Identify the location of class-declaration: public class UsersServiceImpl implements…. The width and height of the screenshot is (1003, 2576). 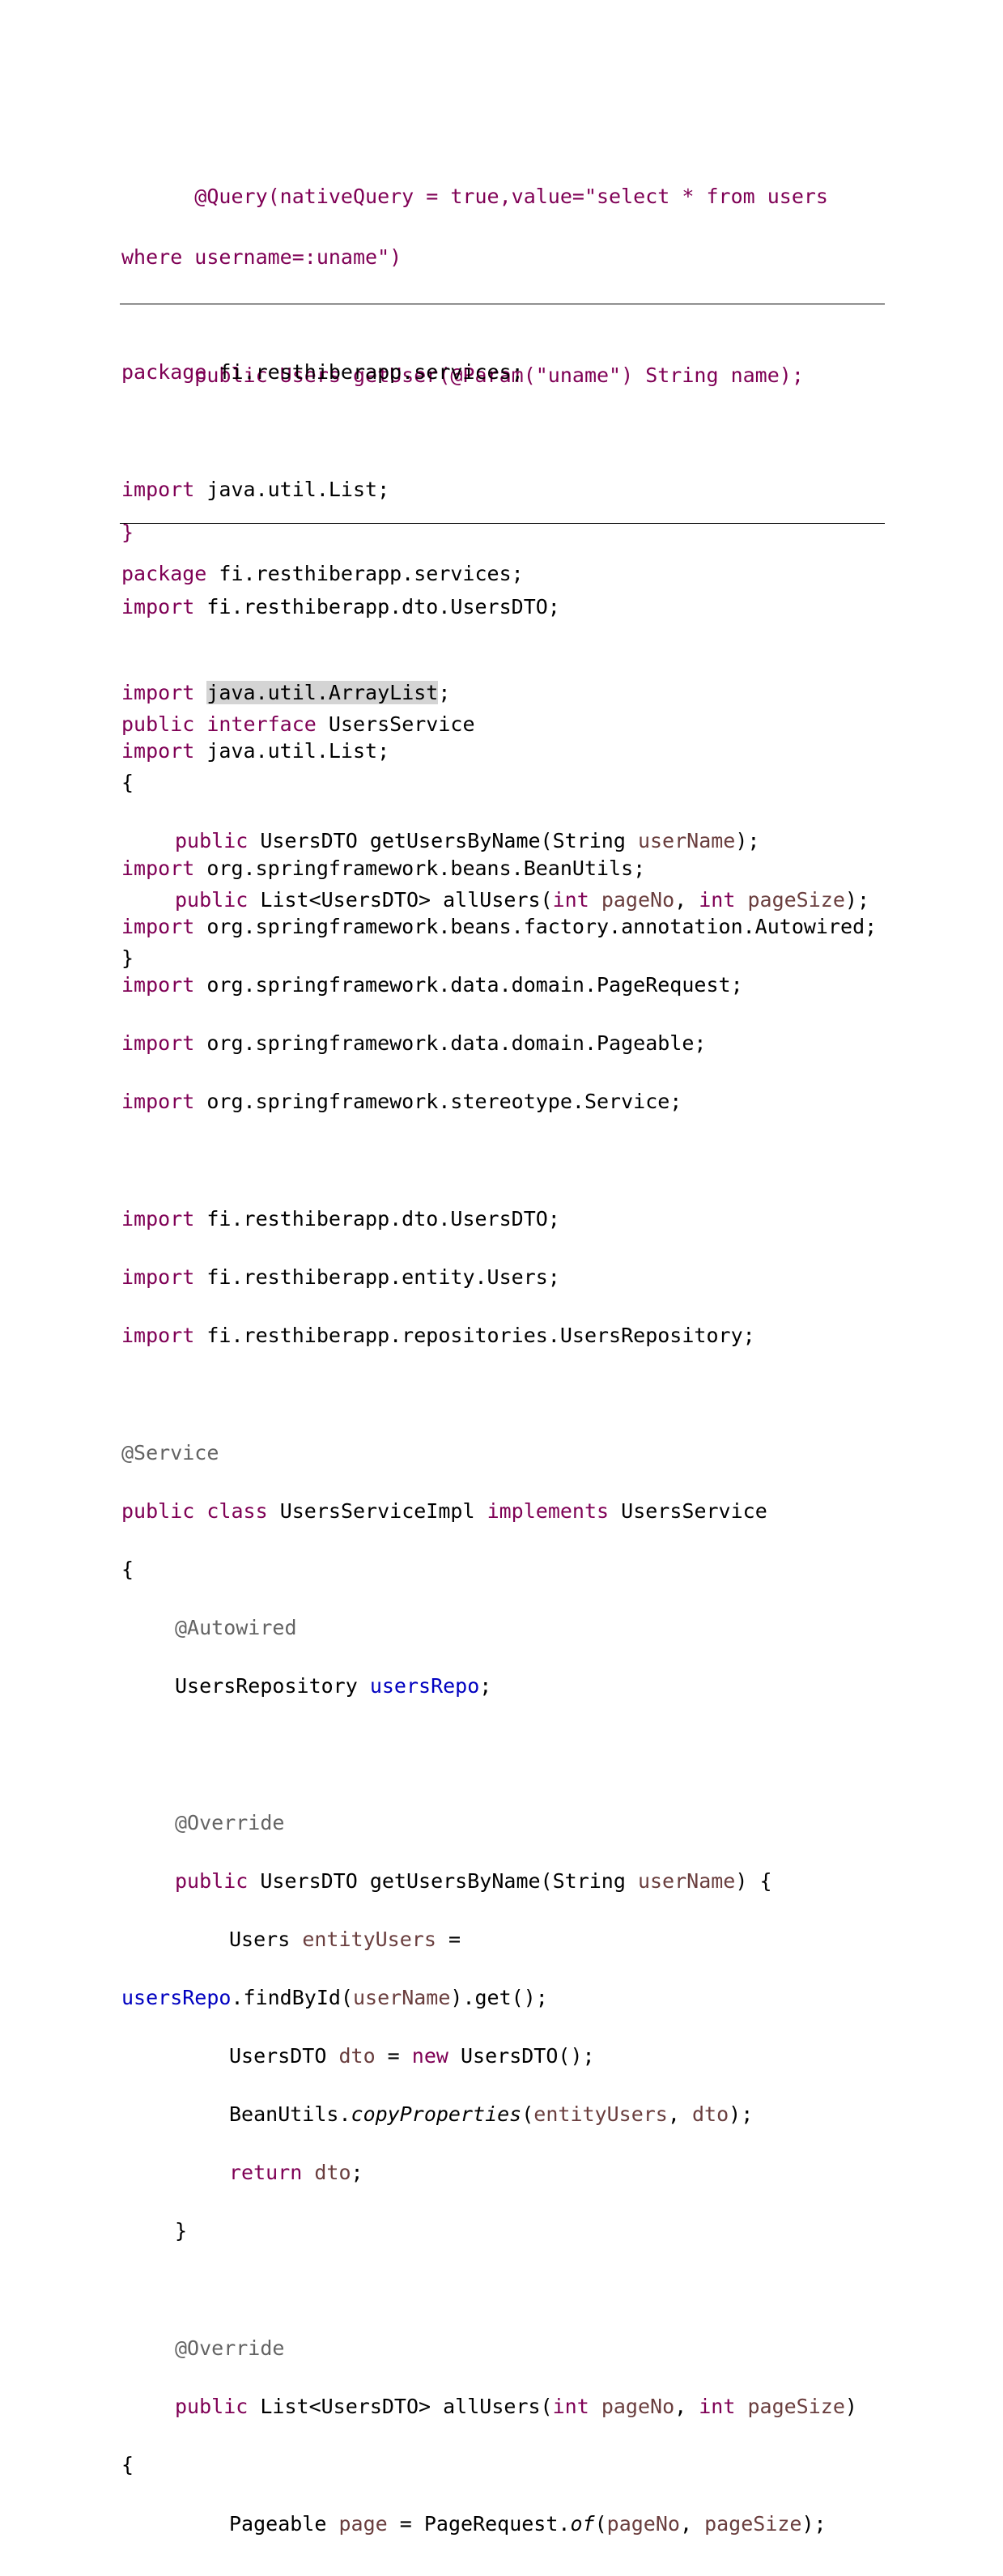
(444, 1511).